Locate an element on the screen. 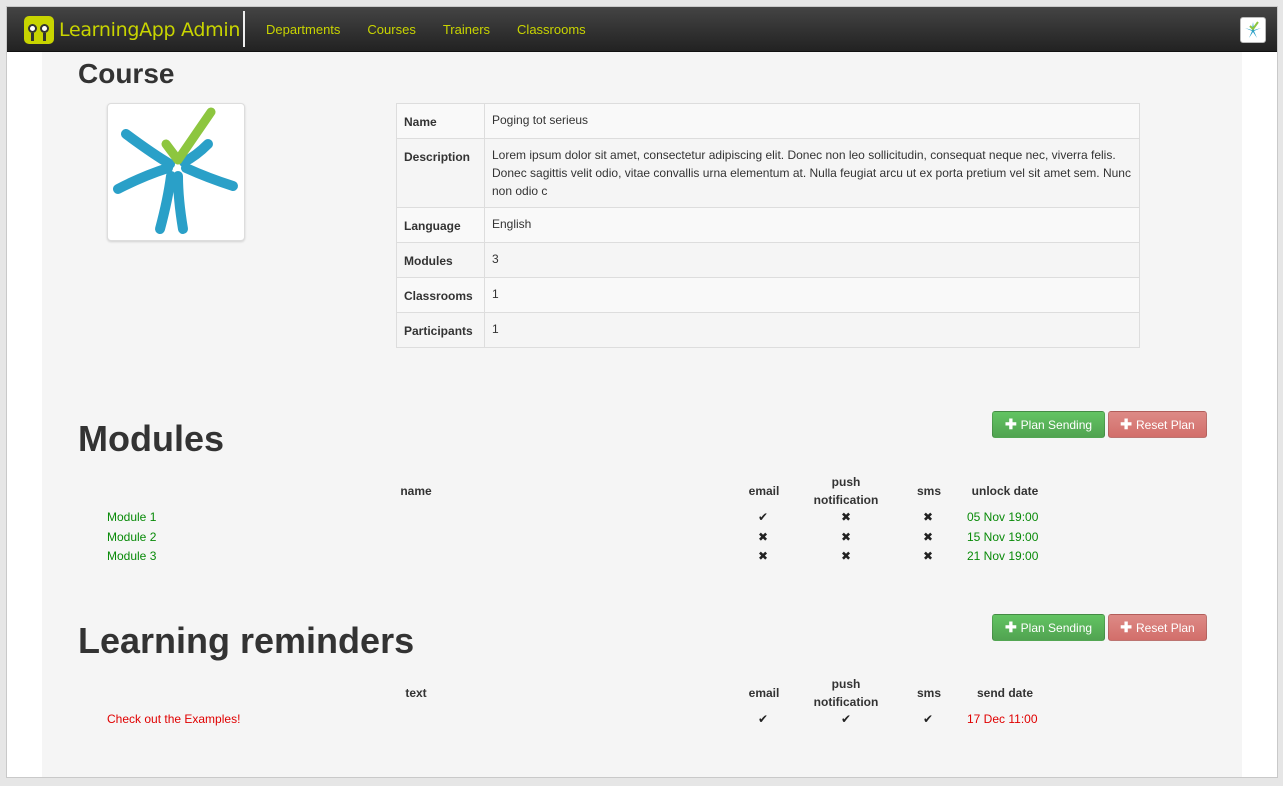 This screenshot has height=786, width=1283. unlock-date: 05 Nov 19:00 is located at coordinates (1003, 517).